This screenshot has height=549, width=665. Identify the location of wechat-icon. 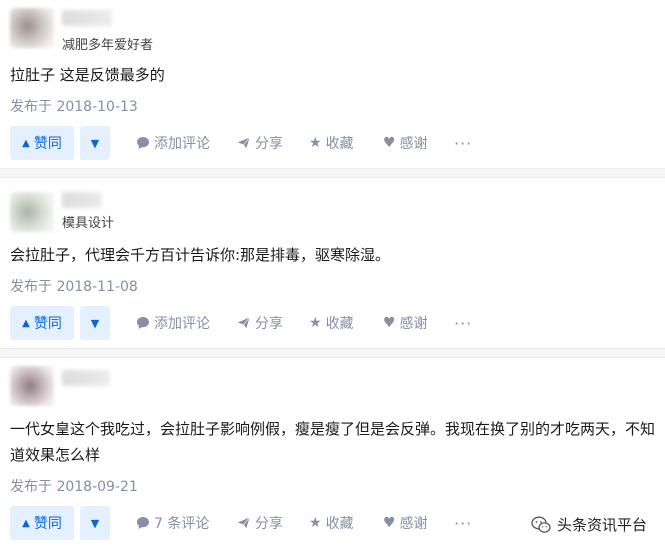
(541, 525).